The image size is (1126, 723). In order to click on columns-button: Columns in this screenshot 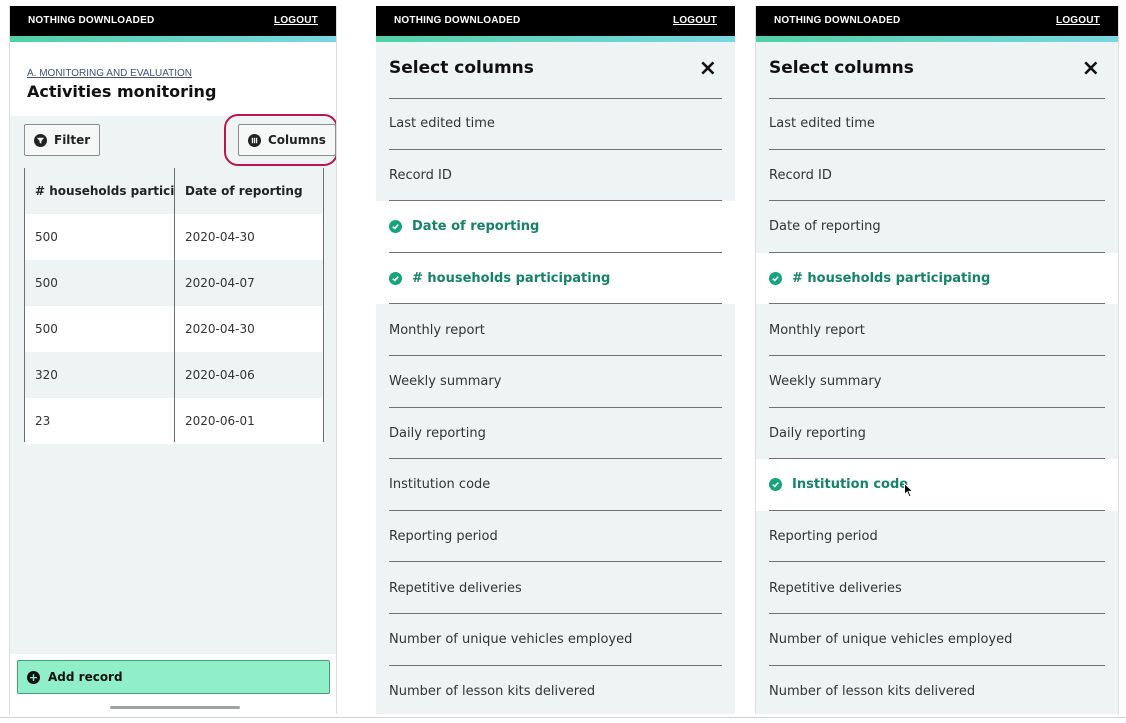, I will do `click(287, 140)`.